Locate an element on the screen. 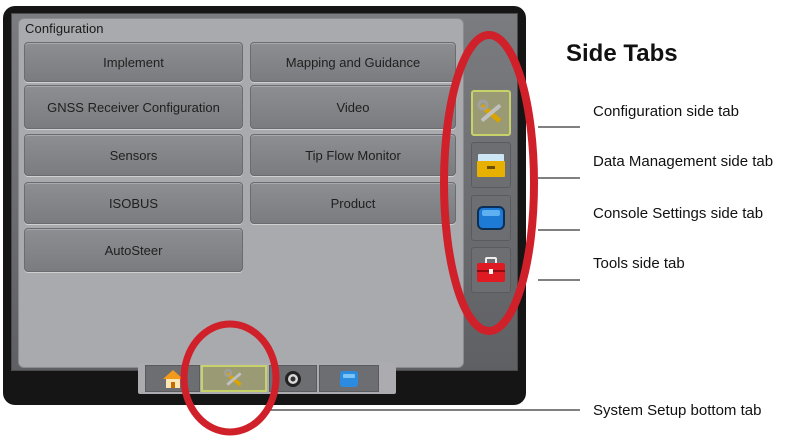 This screenshot has height=438, width=805. callout-configuration: Configuration side tab is located at coordinates (666, 111).